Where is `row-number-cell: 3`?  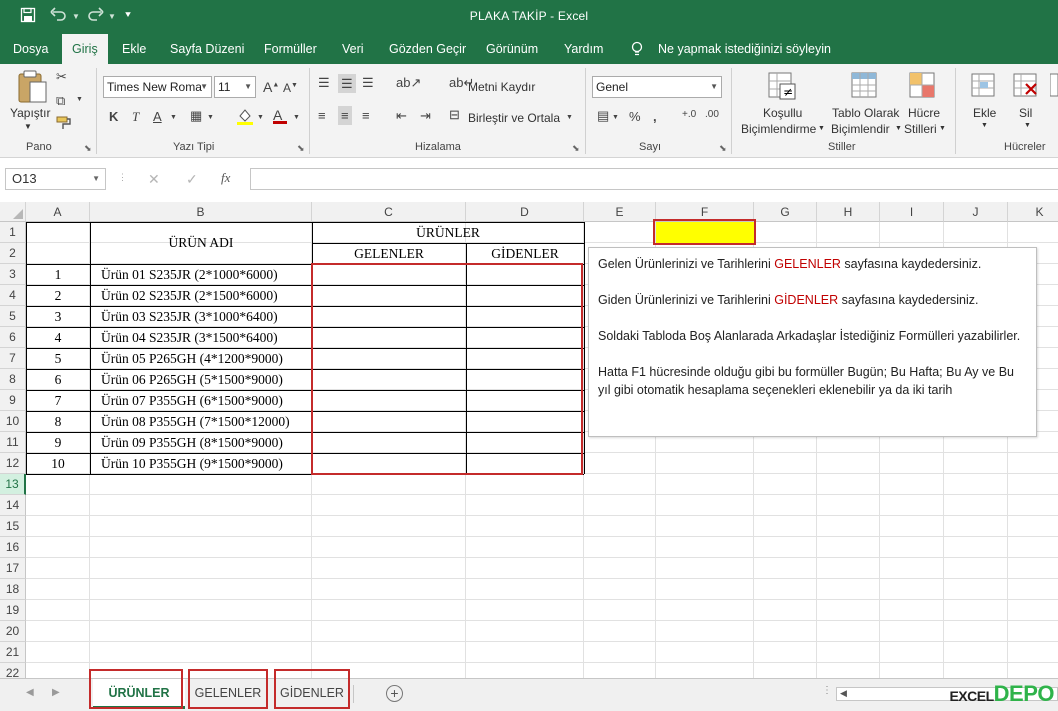
row-number-cell: 3 is located at coordinates (58, 316).